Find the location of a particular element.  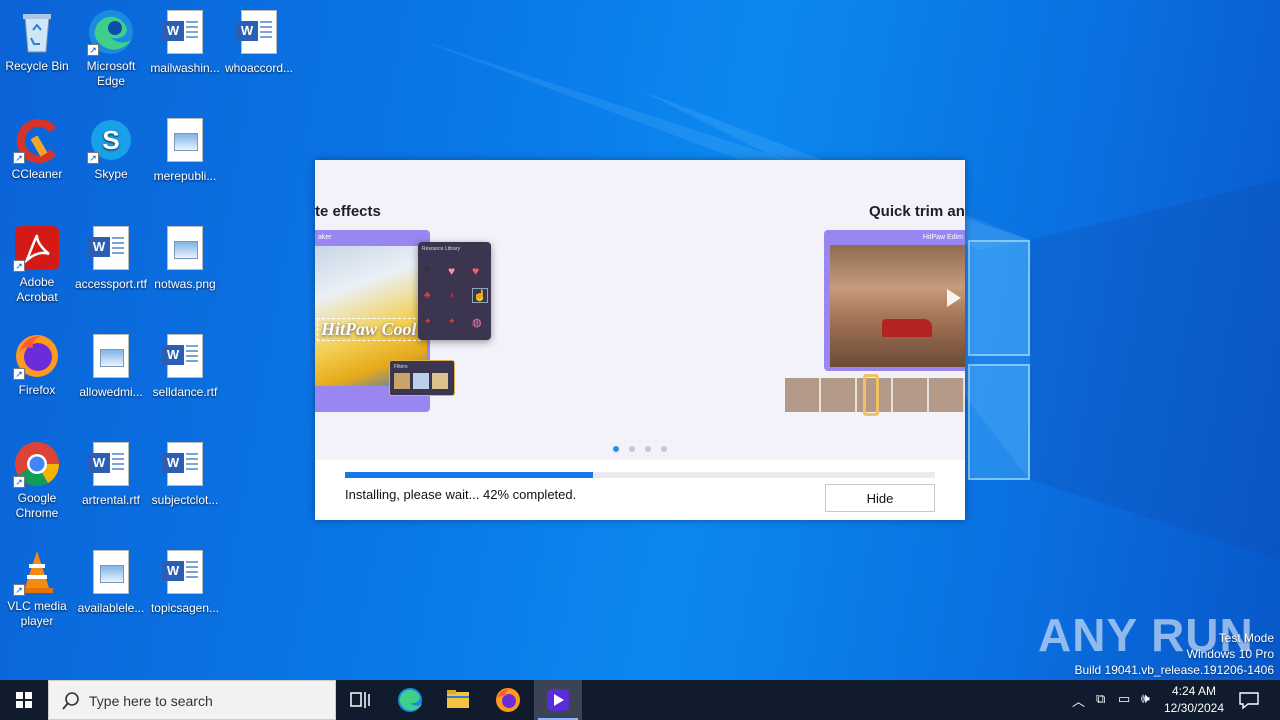

ccleaner-icon: ↗ is located at coordinates (37, 140).